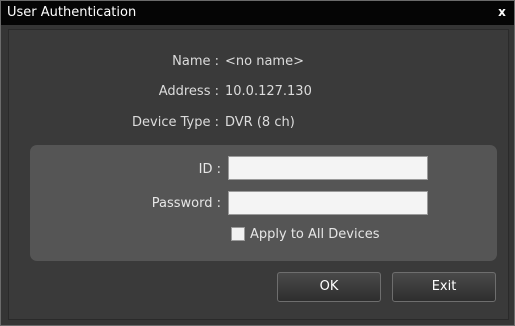 The width and height of the screenshot is (515, 326). What do you see at coordinates (72, 12) in the screenshot?
I see `dialog-title: User Authentication` at bounding box center [72, 12].